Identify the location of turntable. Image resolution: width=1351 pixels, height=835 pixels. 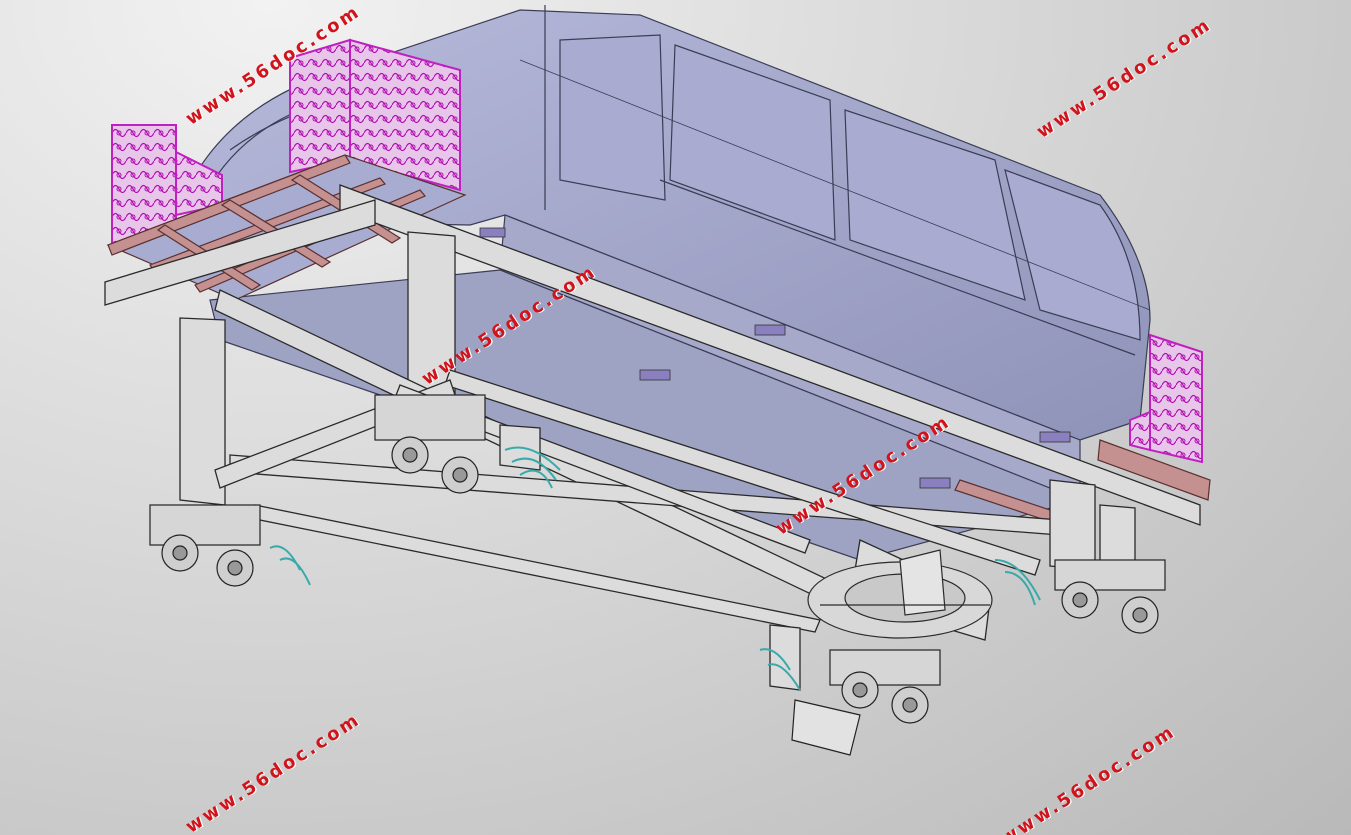
(900, 594).